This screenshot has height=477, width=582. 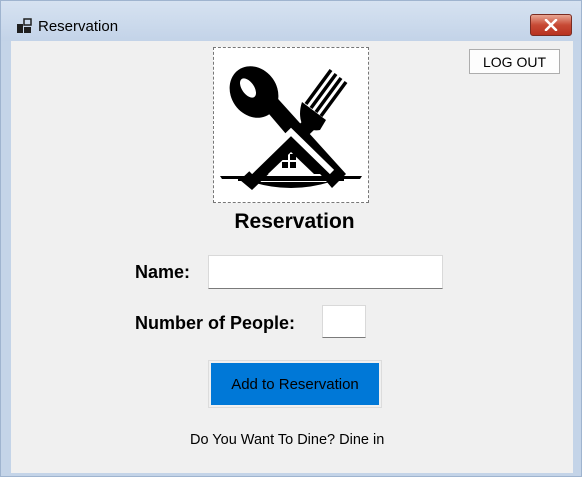 I want to click on name-input, so click(x=325, y=272).